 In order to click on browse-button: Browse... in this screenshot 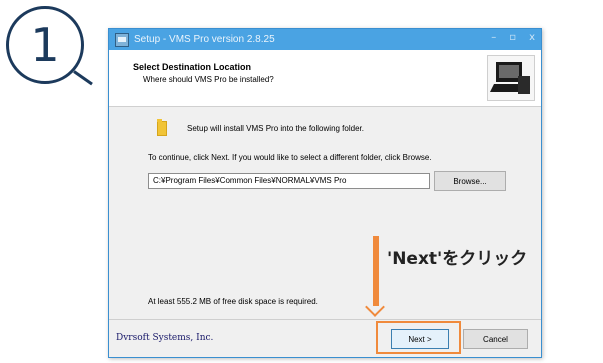, I will do `click(470, 181)`.